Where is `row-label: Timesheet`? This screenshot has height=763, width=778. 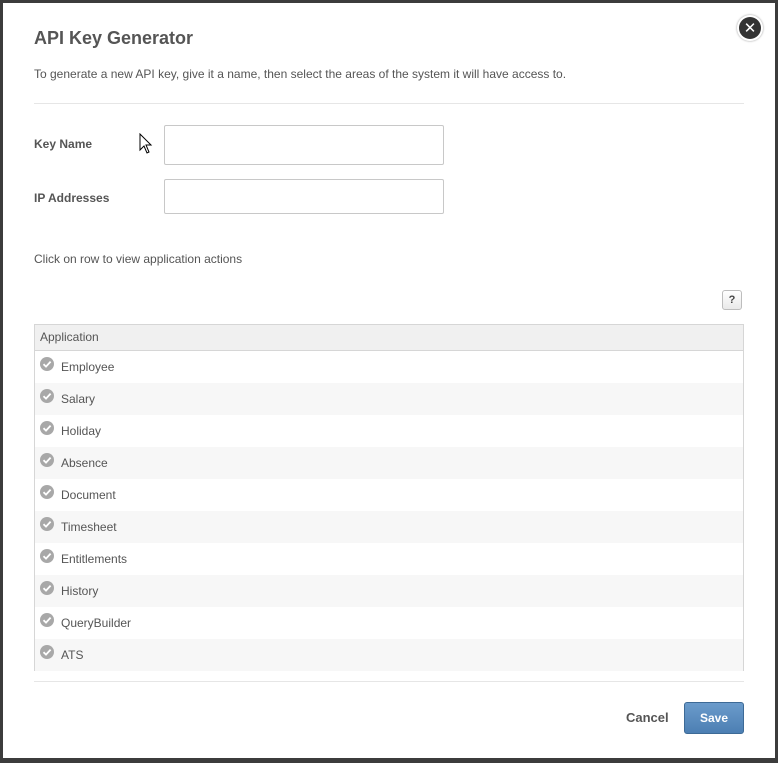
row-label: Timesheet is located at coordinates (89, 527).